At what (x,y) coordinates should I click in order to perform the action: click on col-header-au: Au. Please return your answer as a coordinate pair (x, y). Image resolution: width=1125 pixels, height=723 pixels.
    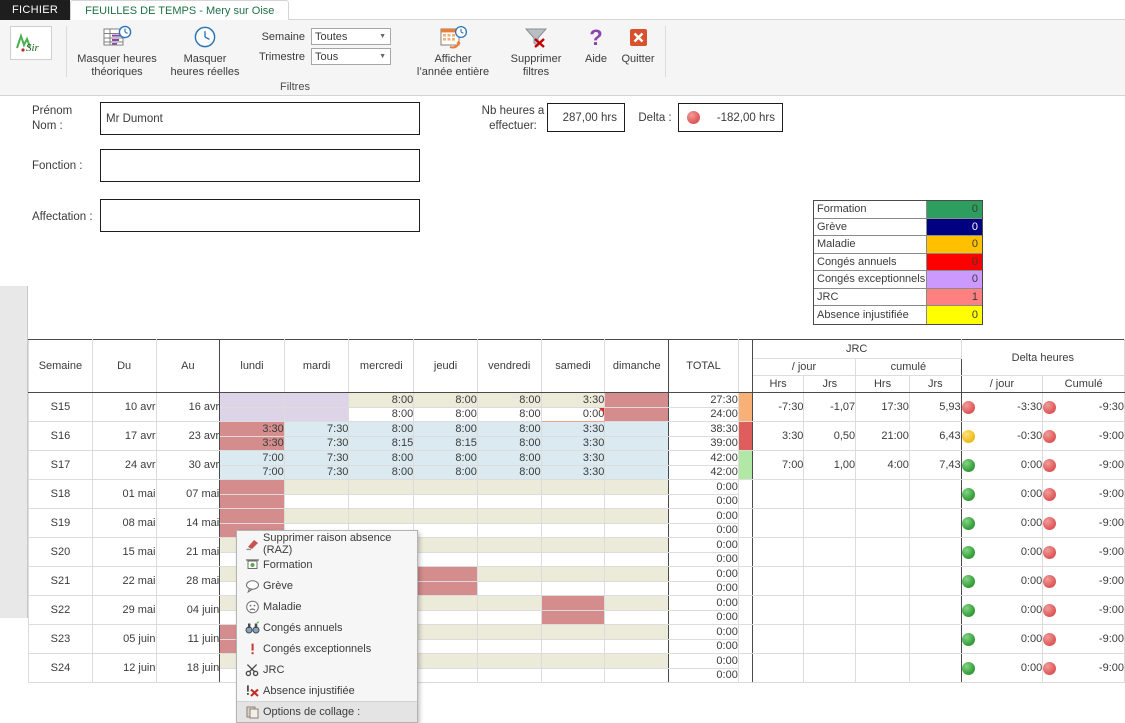
    Looking at the image, I should click on (188, 366).